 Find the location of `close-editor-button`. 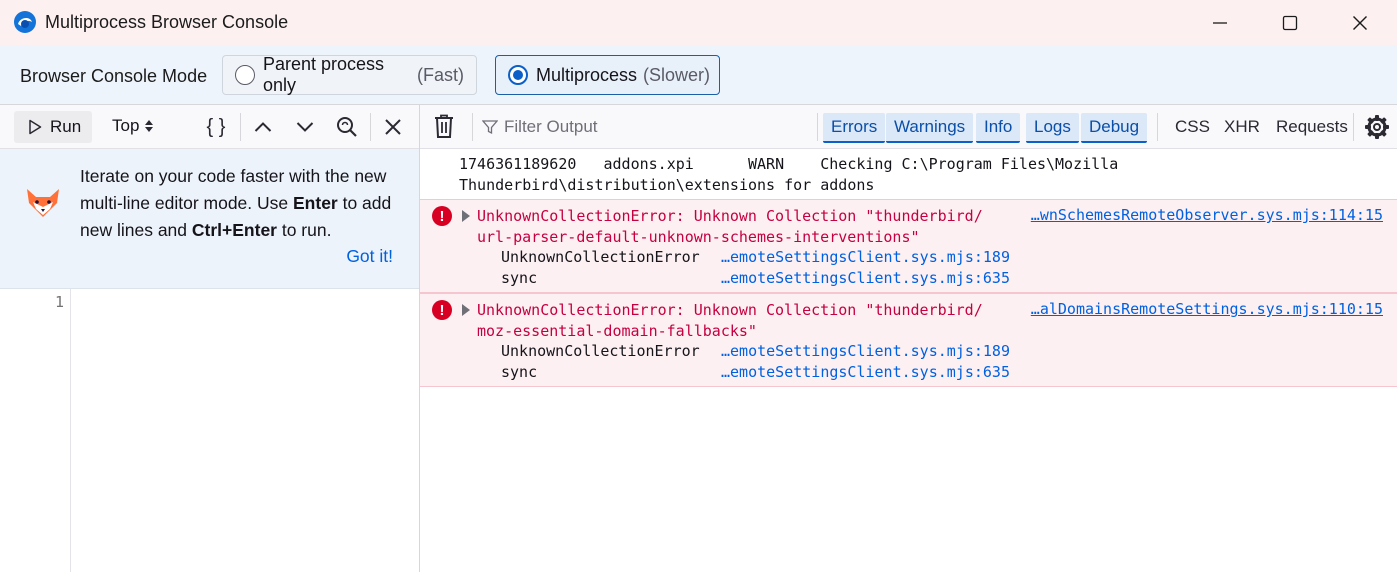

close-editor-button is located at coordinates (393, 127).